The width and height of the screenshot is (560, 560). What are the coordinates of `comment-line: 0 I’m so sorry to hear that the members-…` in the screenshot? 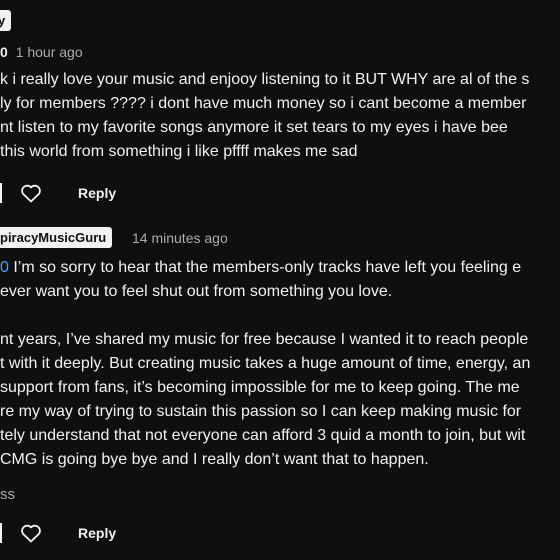 It's located at (265, 268).